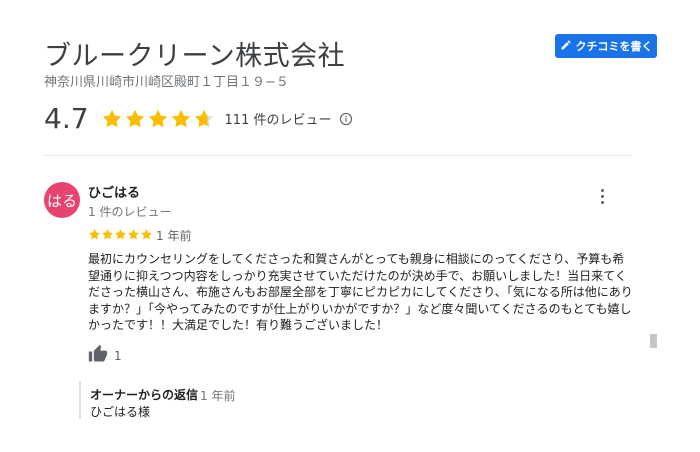 This screenshot has width=700, height=452. I want to click on info-icon, so click(346, 119).